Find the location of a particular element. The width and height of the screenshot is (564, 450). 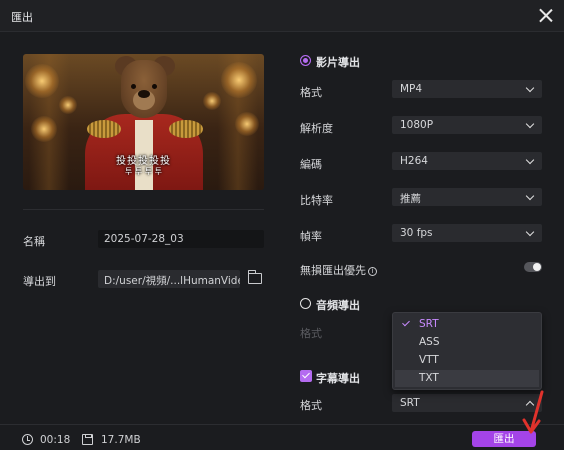

format-label: 格式 is located at coordinates (311, 92).